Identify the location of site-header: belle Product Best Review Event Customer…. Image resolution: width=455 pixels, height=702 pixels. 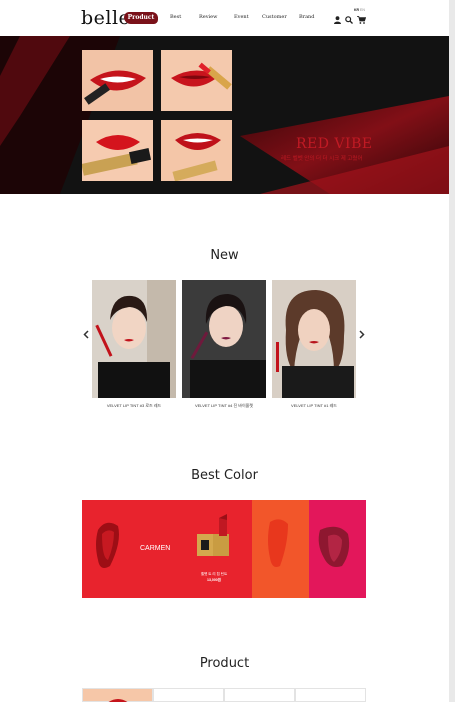
(224, 18).